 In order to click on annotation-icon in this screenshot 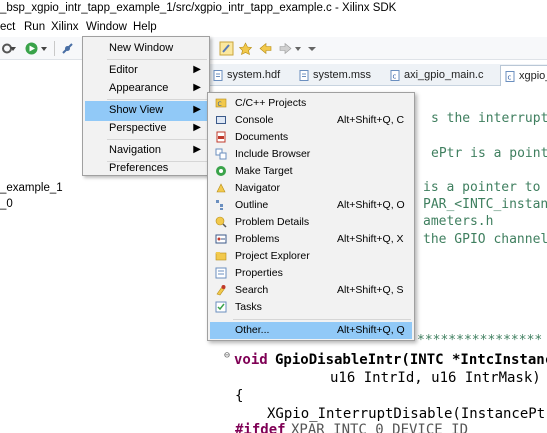, I will do `click(245, 48)`.